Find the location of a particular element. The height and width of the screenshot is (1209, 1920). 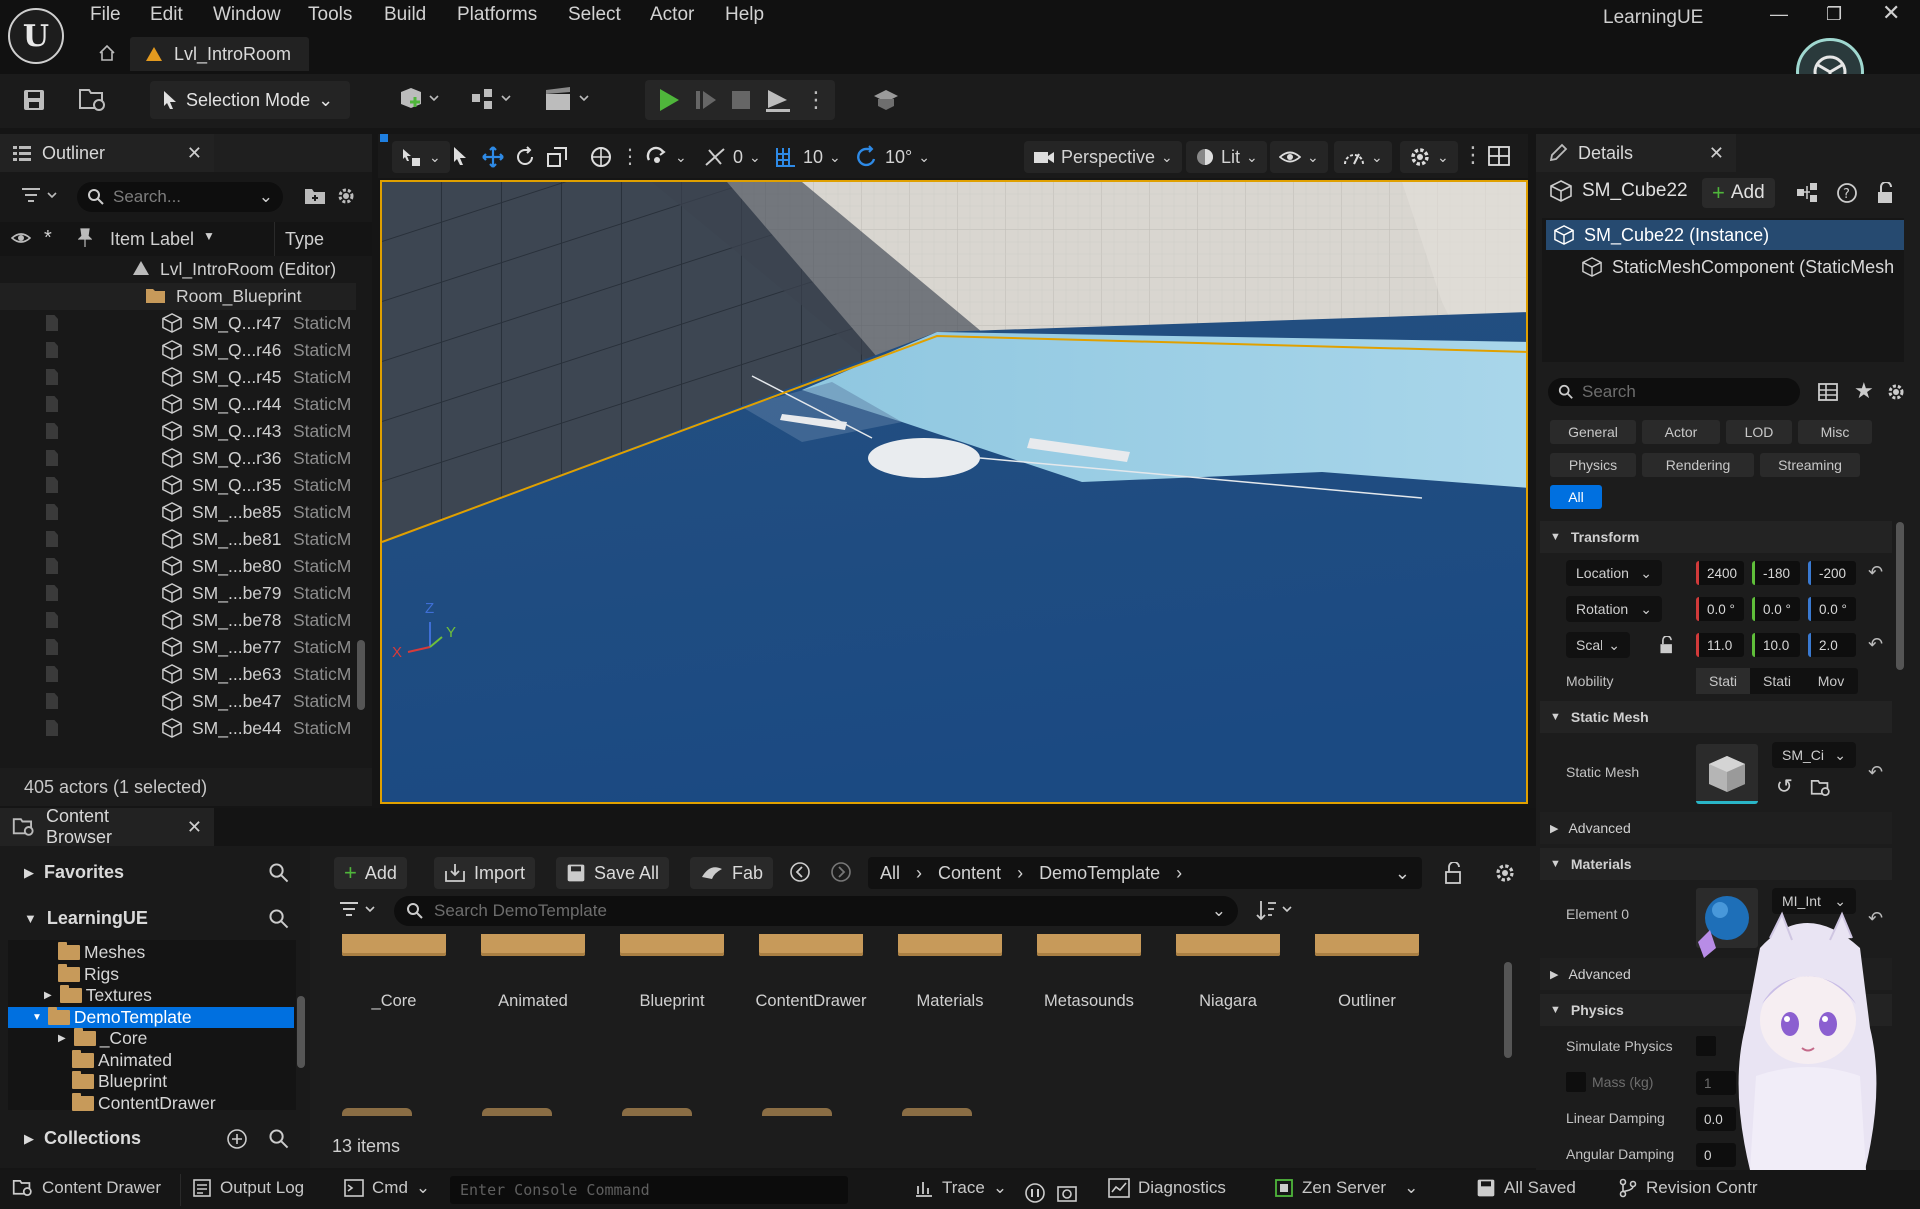

location-y-field: -180 is located at coordinates (1776, 573).